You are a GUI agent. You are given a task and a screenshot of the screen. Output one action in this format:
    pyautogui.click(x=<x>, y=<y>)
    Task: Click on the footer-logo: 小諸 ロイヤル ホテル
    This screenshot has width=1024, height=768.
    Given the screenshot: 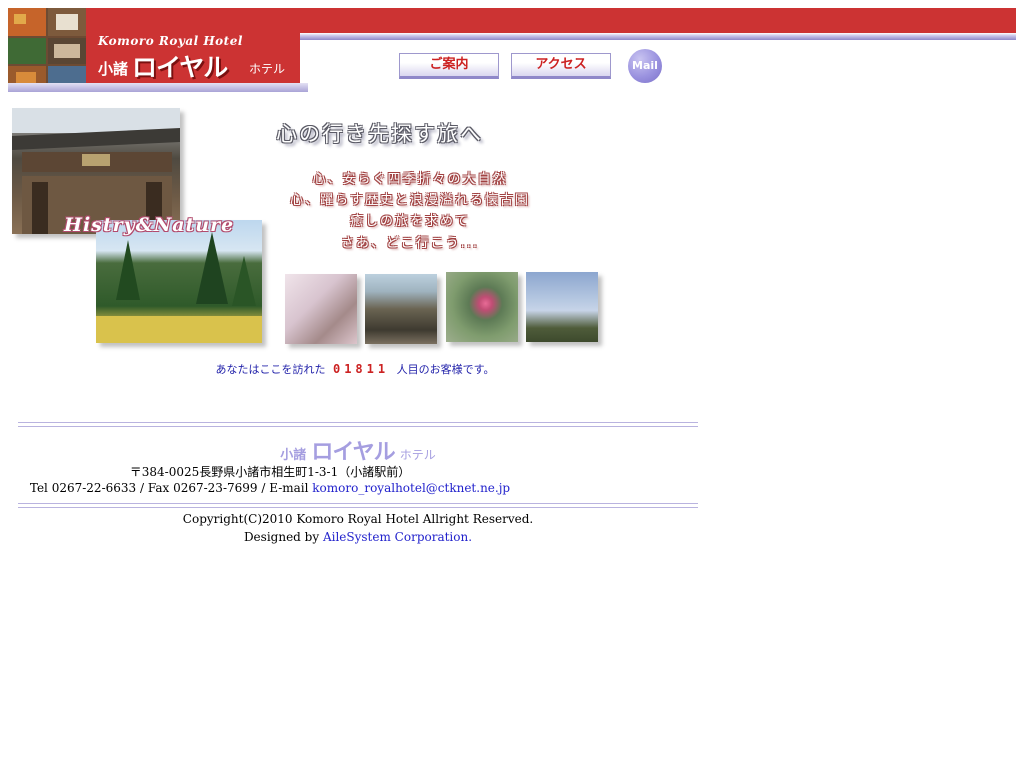 What is the action you would take?
    pyautogui.click(x=358, y=450)
    